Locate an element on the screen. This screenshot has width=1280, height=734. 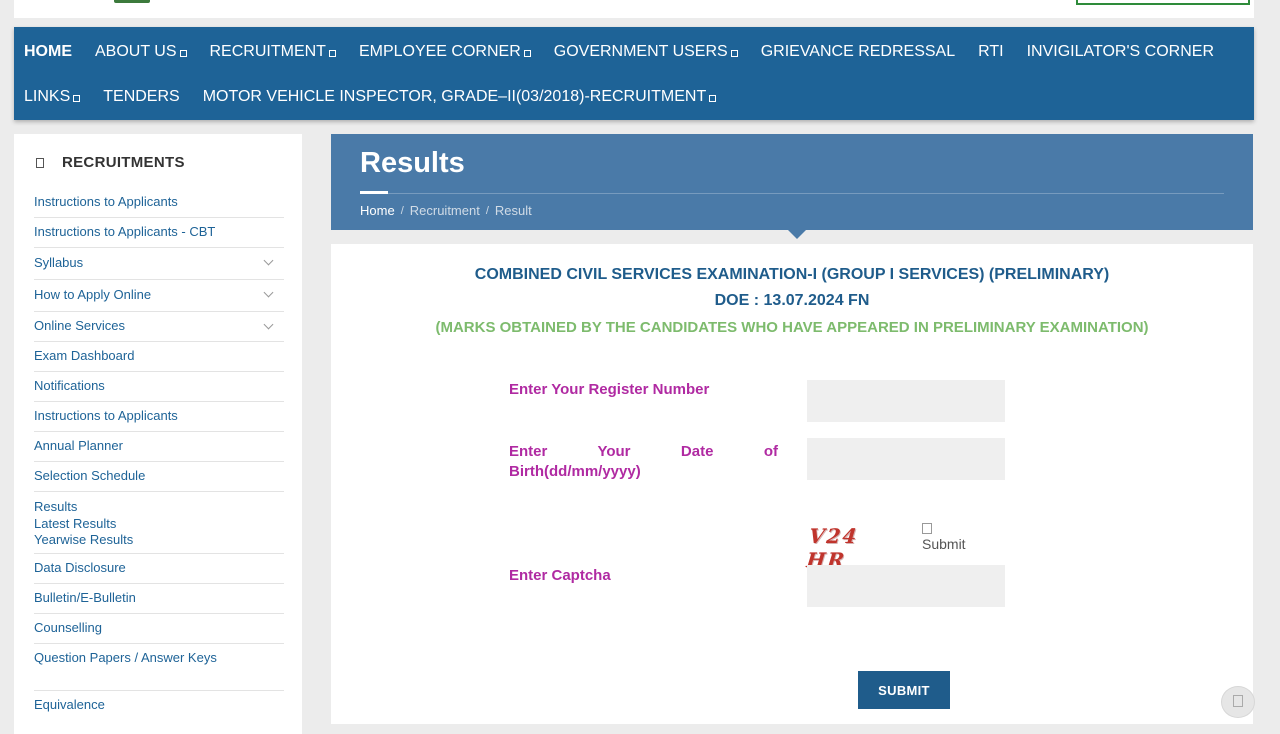
nav-label: RECRUITMENT is located at coordinates (267, 51).